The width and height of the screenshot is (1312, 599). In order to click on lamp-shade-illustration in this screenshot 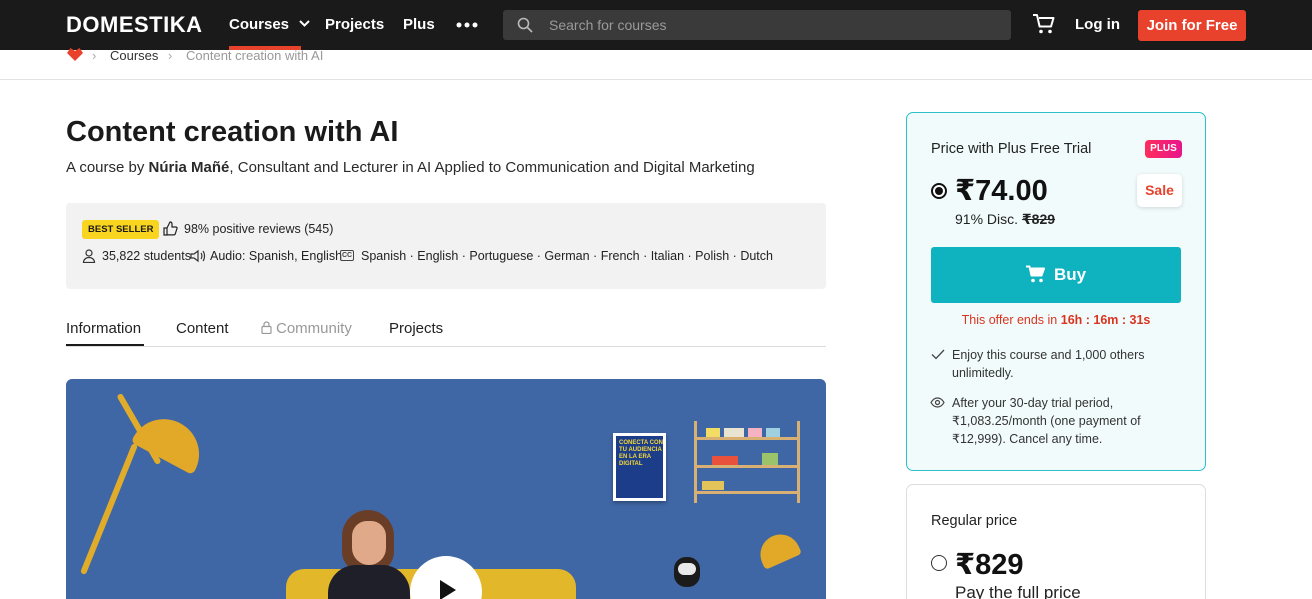, I will do `click(171, 441)`.